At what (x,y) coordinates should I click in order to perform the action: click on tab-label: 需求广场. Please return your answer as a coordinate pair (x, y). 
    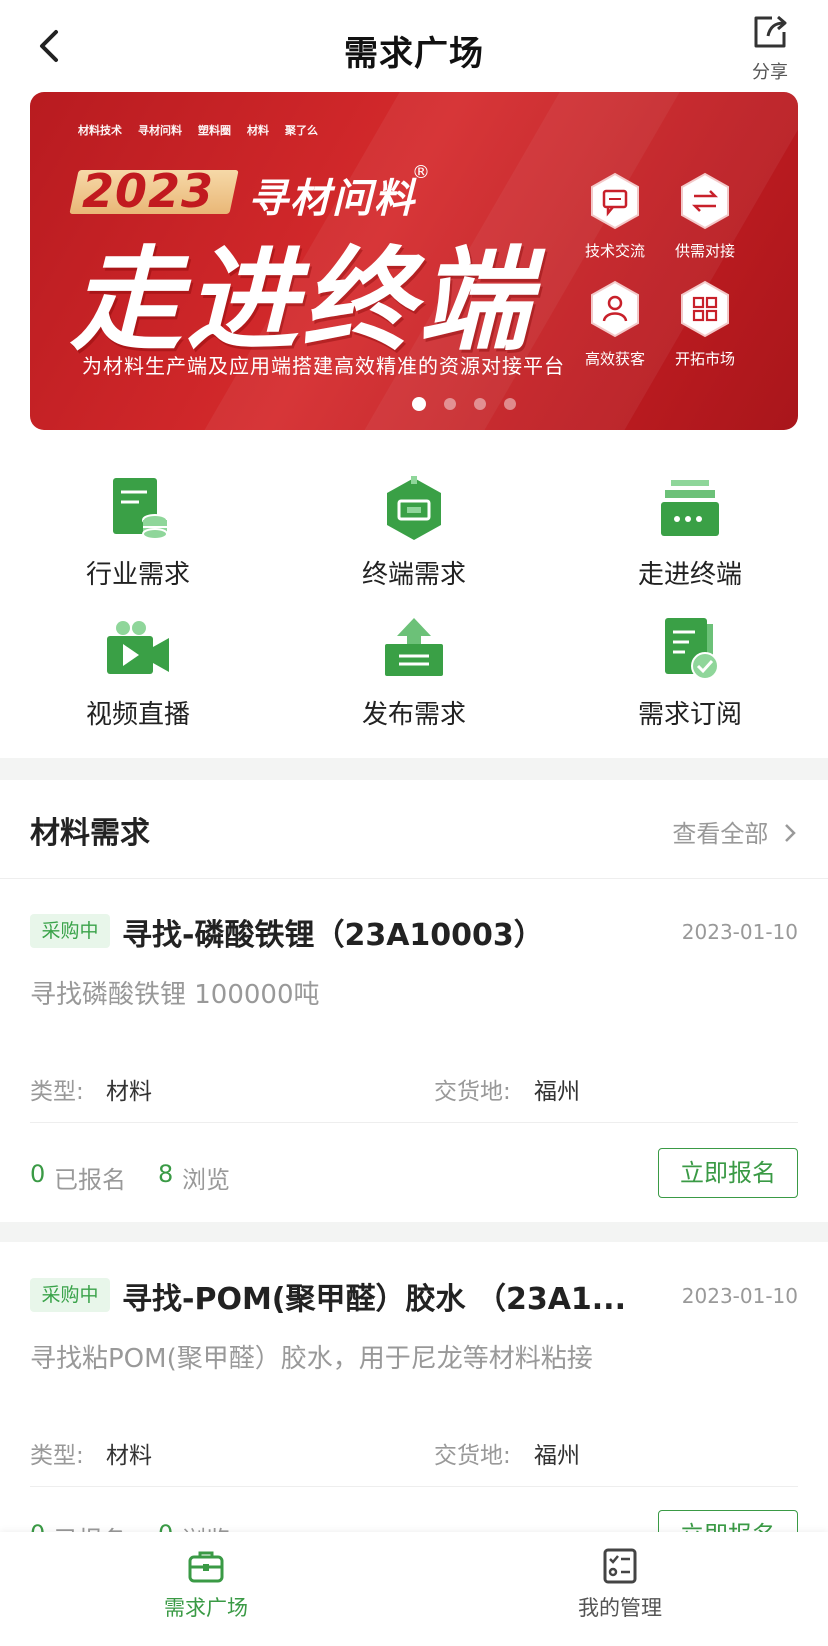
    Looking at the image, I should click on (206, 1608).